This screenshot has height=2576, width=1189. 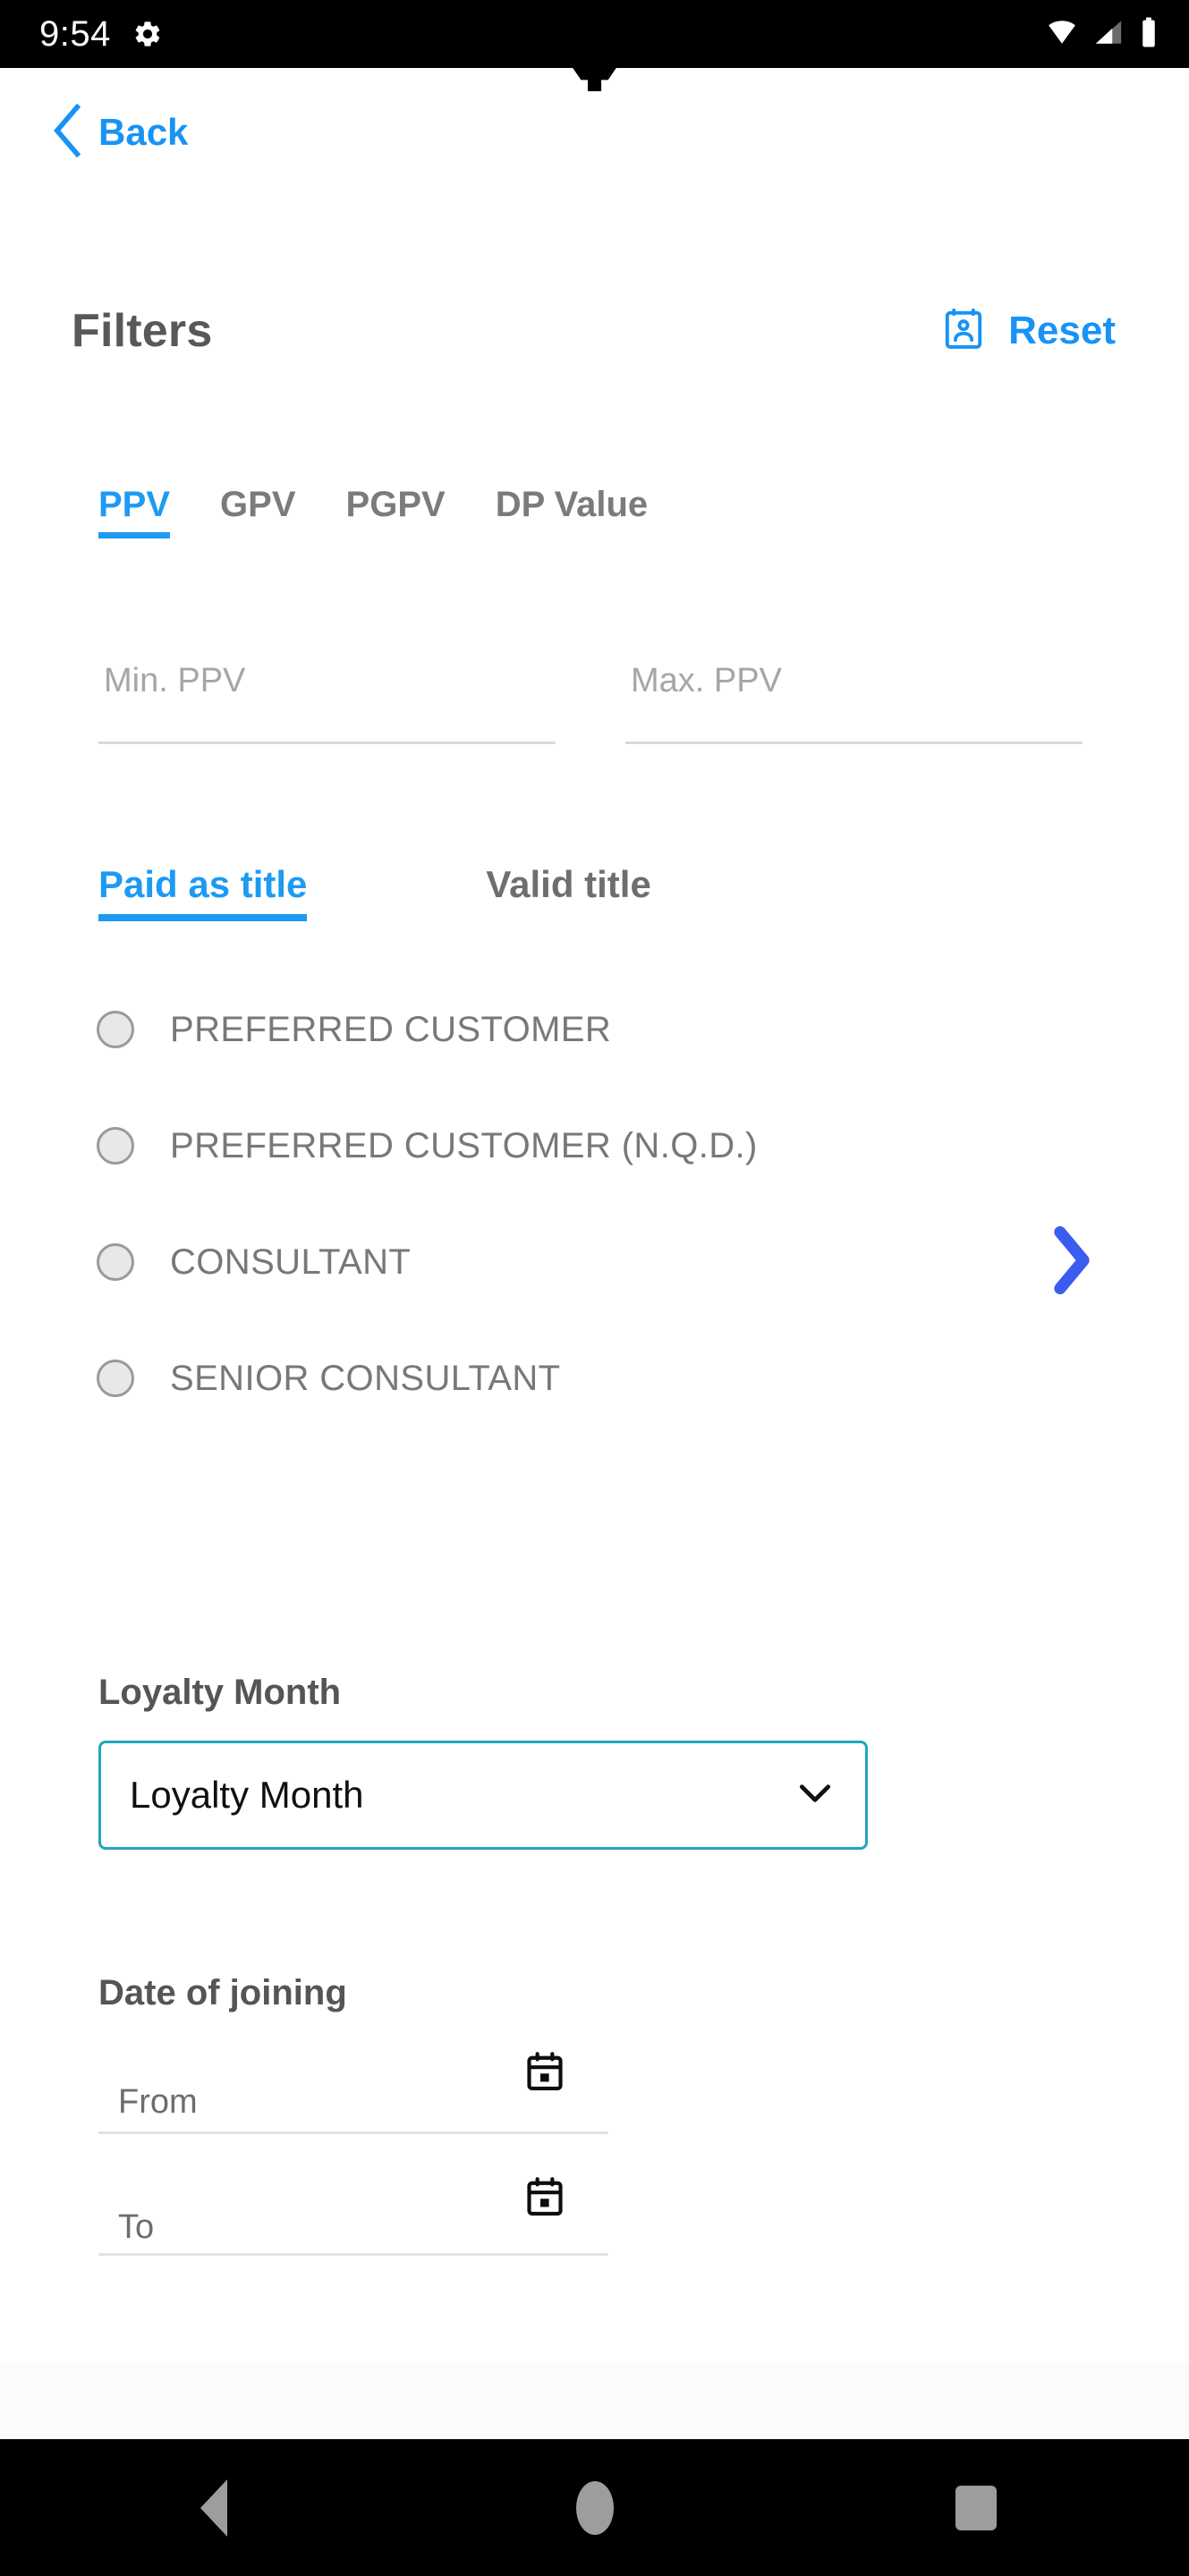 What do you see at coordinates (143, 132) in the screenshot?
I see `back-label: Back` at bounding box center [143, 132].